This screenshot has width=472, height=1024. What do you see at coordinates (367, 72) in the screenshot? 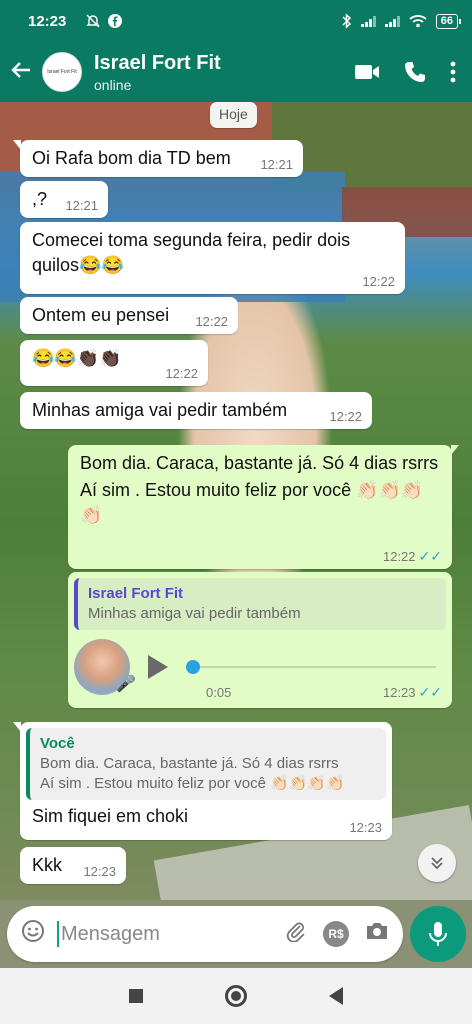
I see `video-call-icon` at bounding box center [367, 72].